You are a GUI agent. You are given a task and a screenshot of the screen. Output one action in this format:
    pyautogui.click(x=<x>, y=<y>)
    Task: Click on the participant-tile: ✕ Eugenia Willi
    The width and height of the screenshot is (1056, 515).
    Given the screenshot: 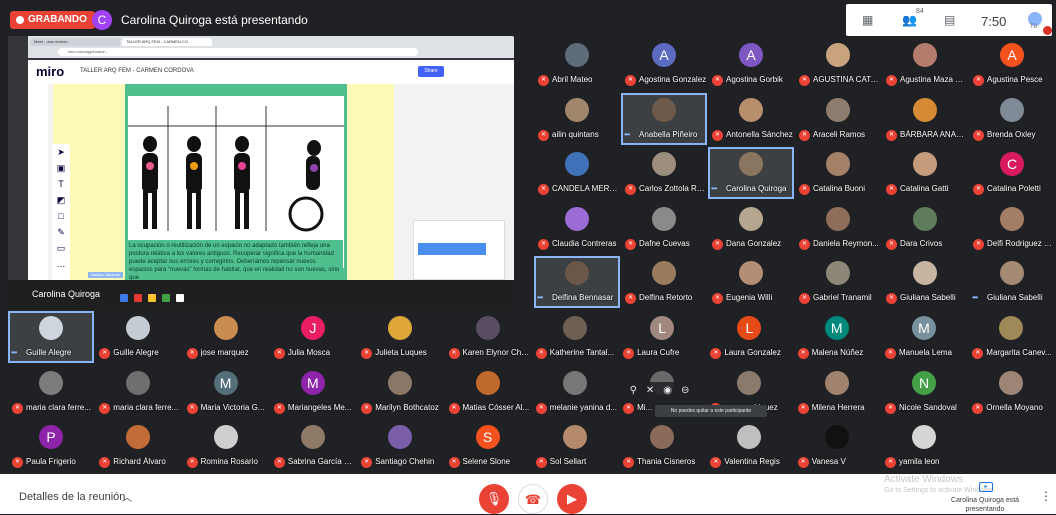 What is the action you would take?
    pyautogui.click(x=751, y=282)
    